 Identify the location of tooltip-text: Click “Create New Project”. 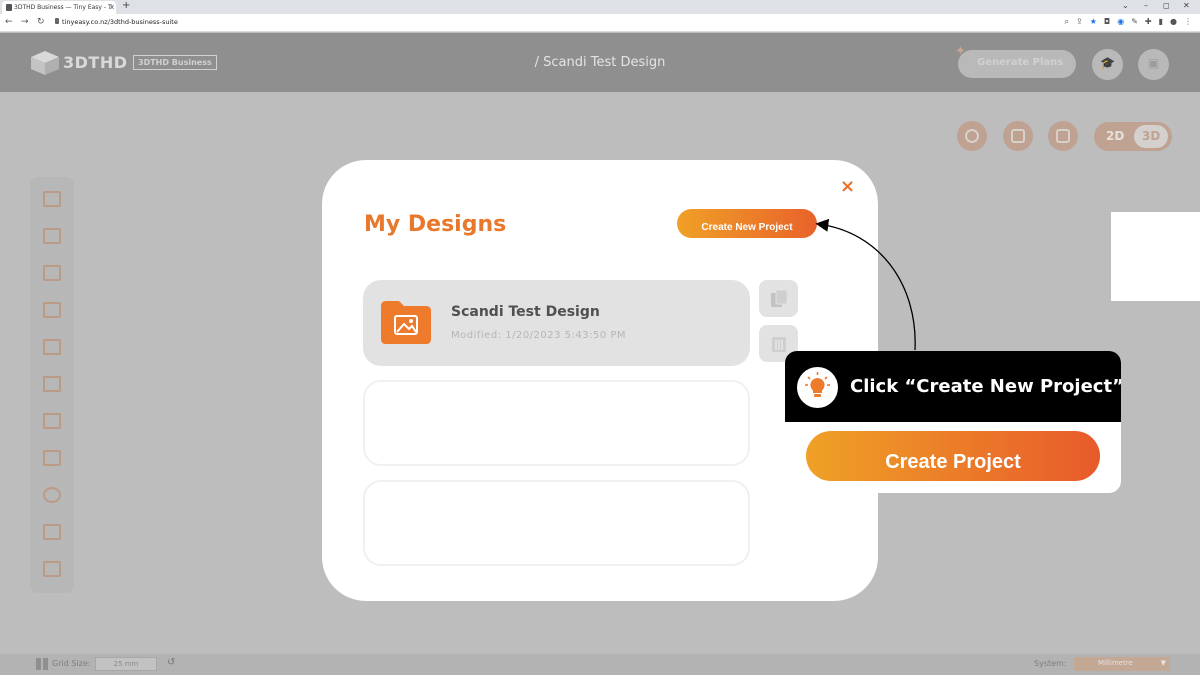
(985, 386).